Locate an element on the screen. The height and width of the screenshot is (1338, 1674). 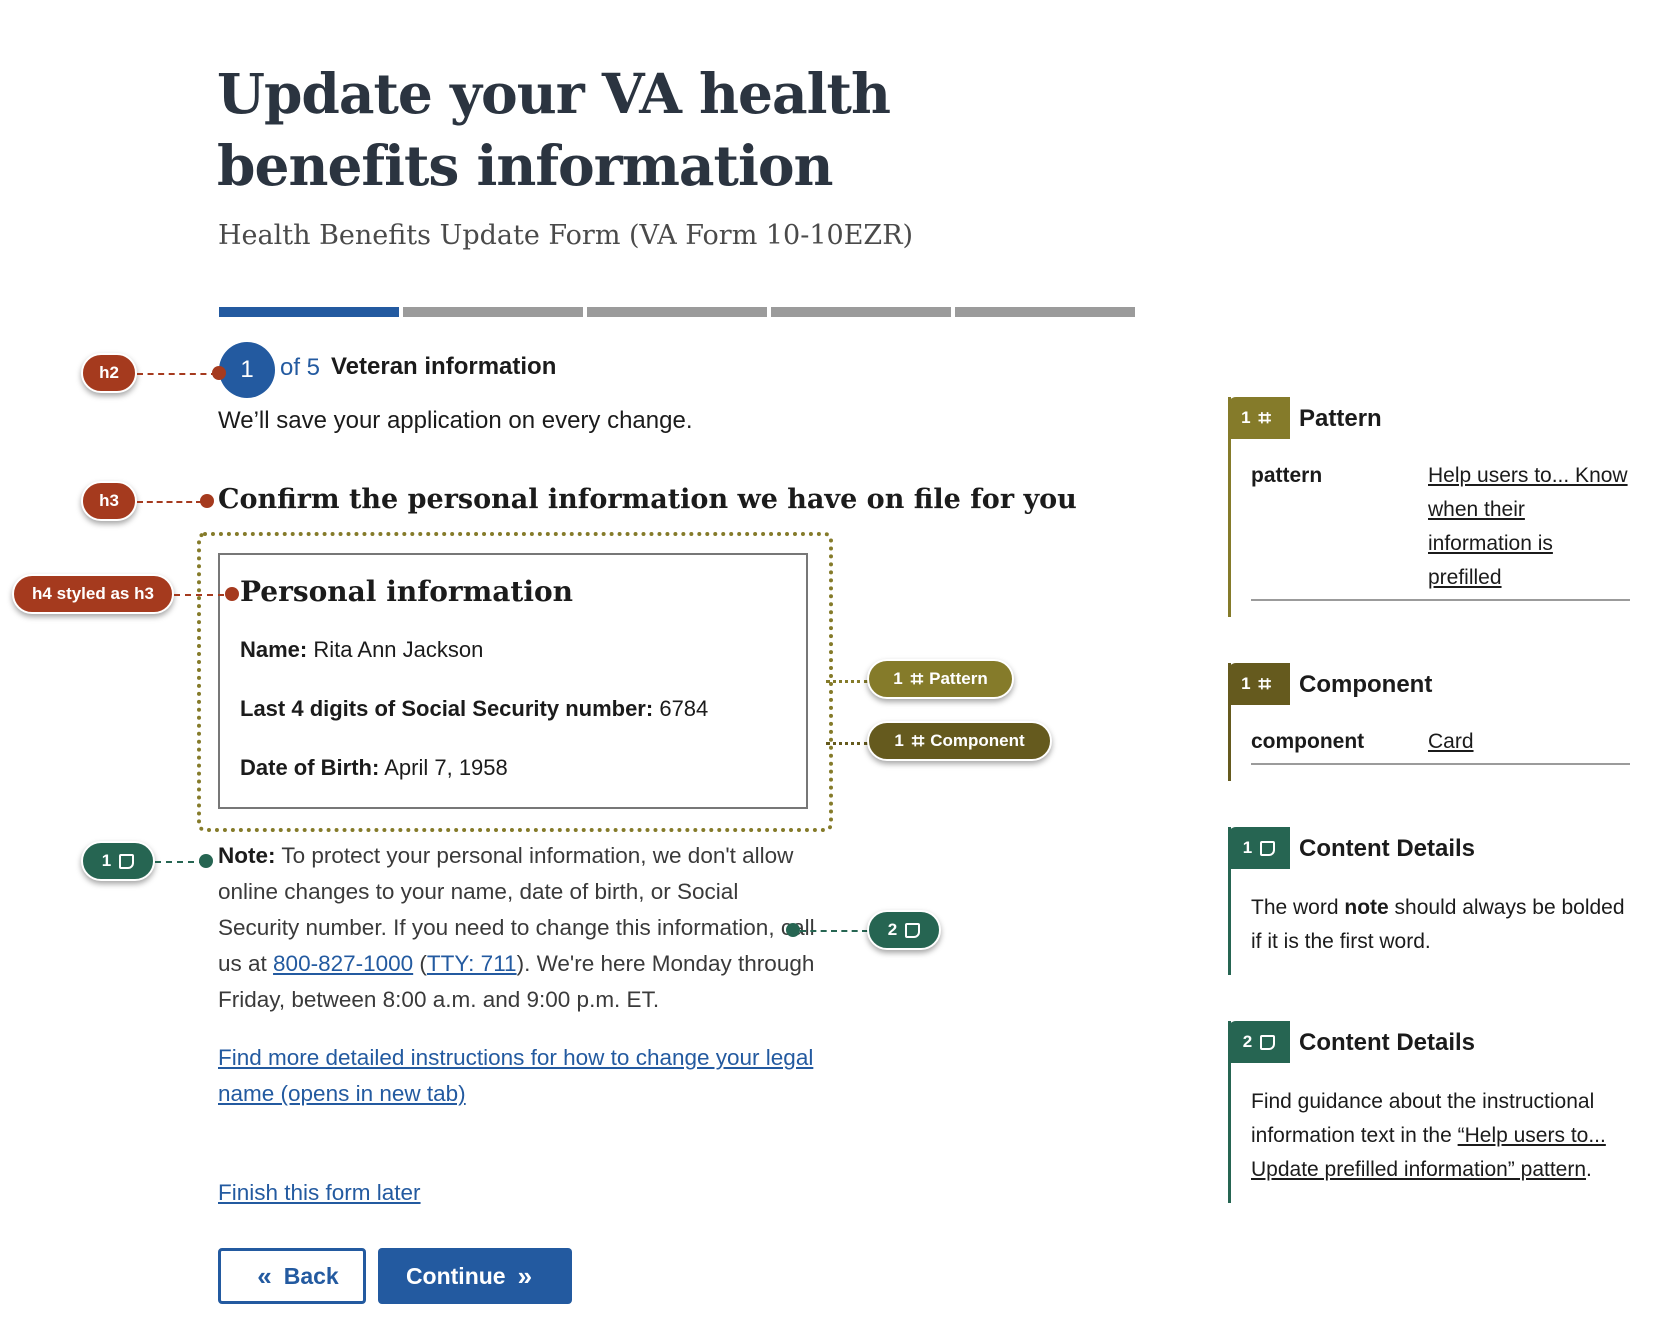
panel-heading: Component is located at coordinates (1366, 684).